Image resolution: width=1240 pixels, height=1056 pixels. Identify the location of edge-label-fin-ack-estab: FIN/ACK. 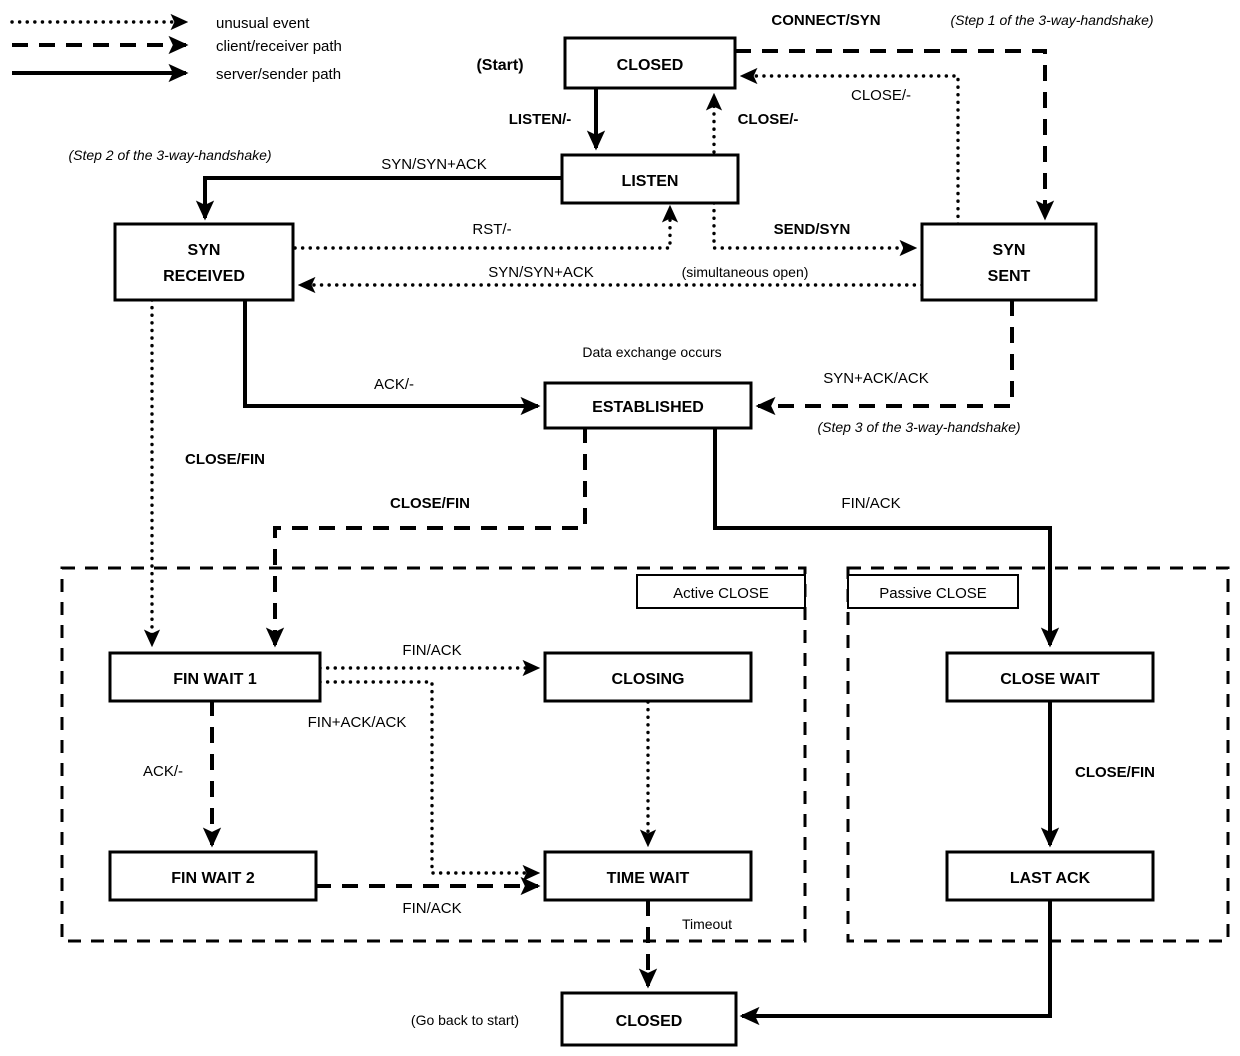
(870, 503).